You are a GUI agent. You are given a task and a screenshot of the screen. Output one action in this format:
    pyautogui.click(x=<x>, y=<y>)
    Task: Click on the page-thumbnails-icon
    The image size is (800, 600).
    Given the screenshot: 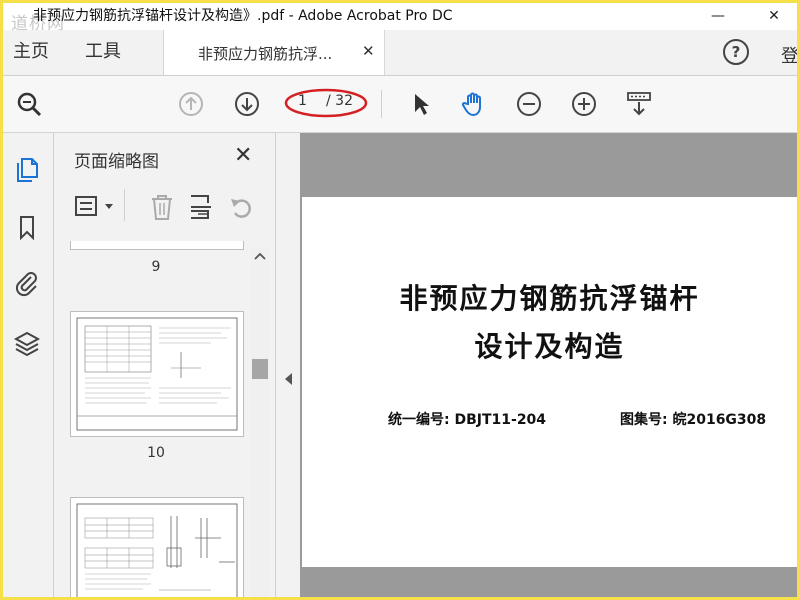 What is the action you would take?
    pyautogui.click(x=27, y=169)
    